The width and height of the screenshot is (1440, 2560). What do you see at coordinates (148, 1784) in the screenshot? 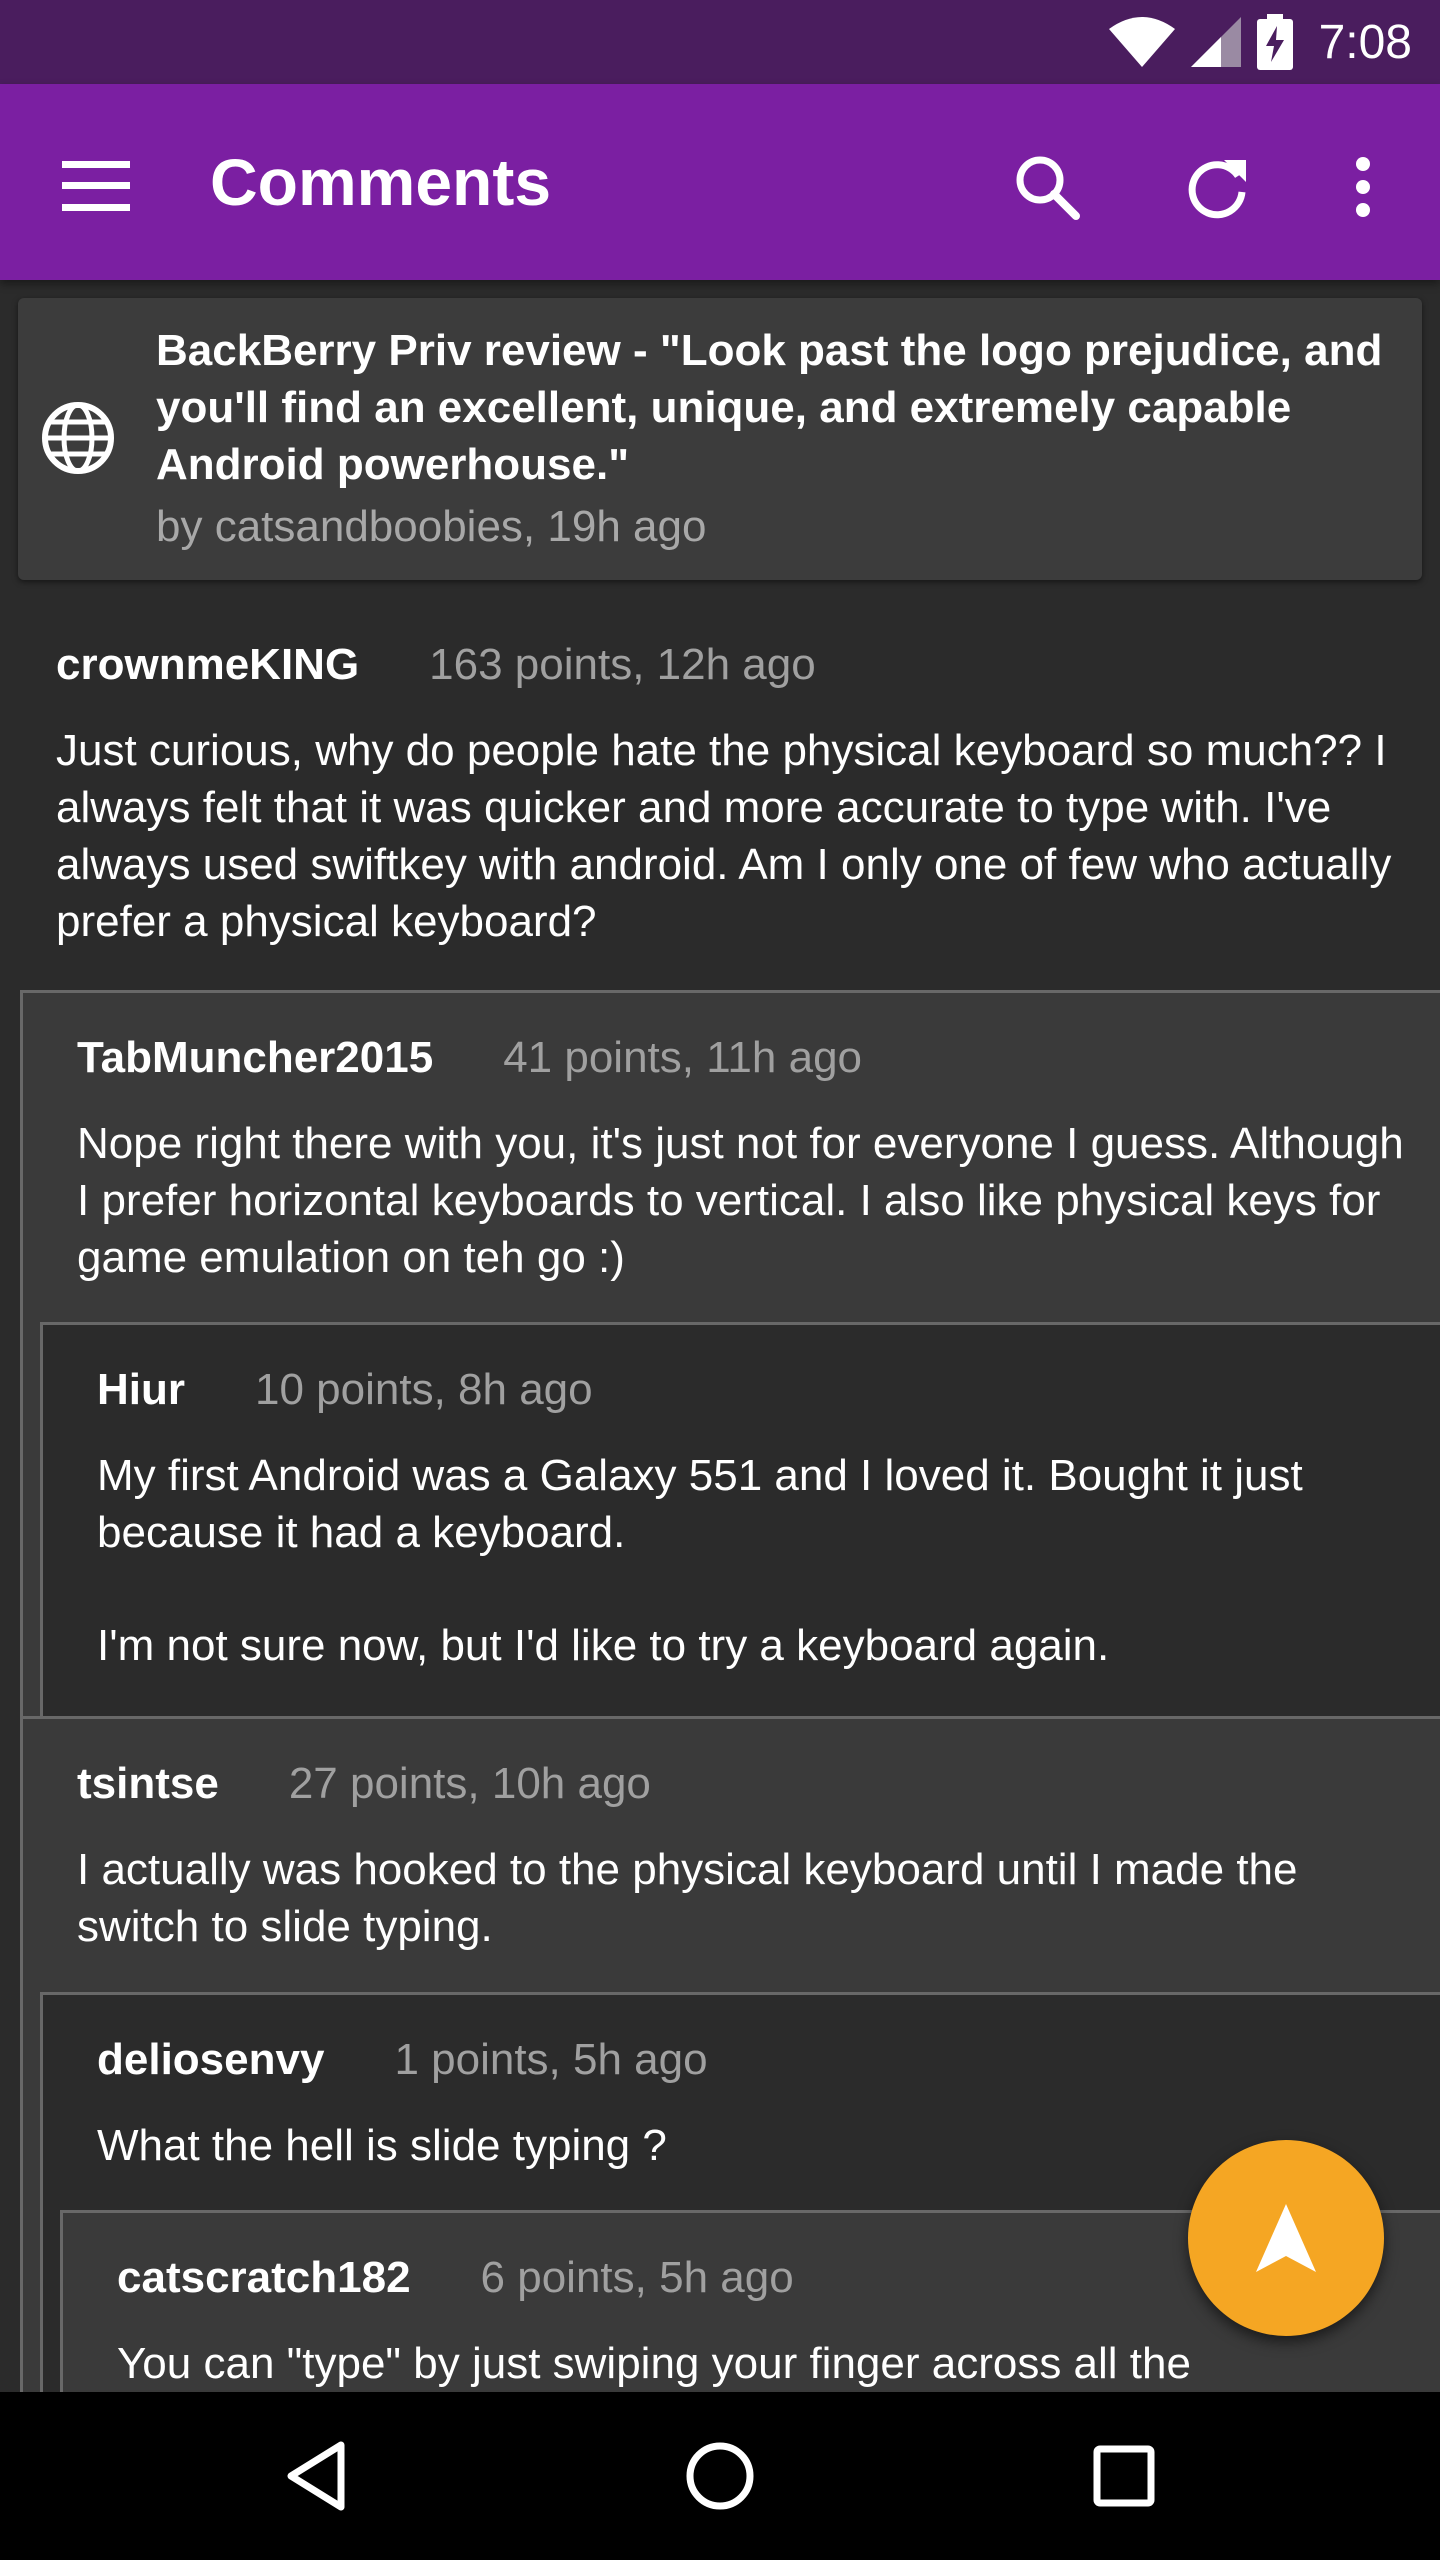
I see `comment-author: tsintse` at bounding box center [148, 1784].